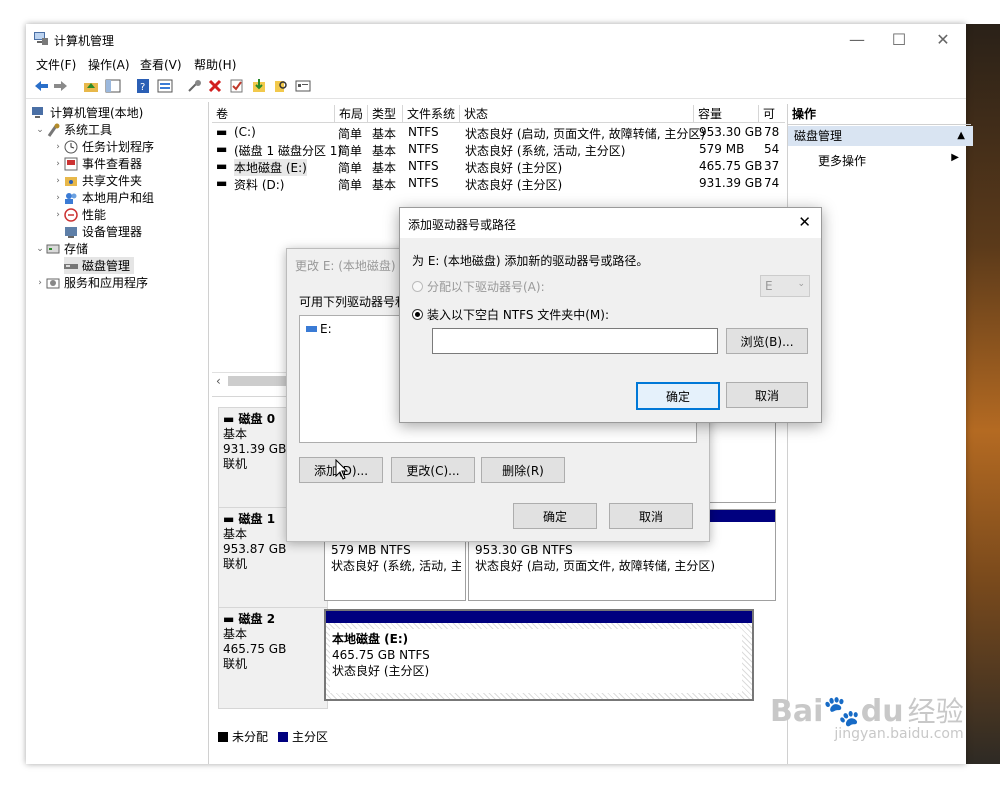  What do you see at coordinates (575, 341) in the screenshot?
I see `folder-path-input` at bounding box center [575, 341].